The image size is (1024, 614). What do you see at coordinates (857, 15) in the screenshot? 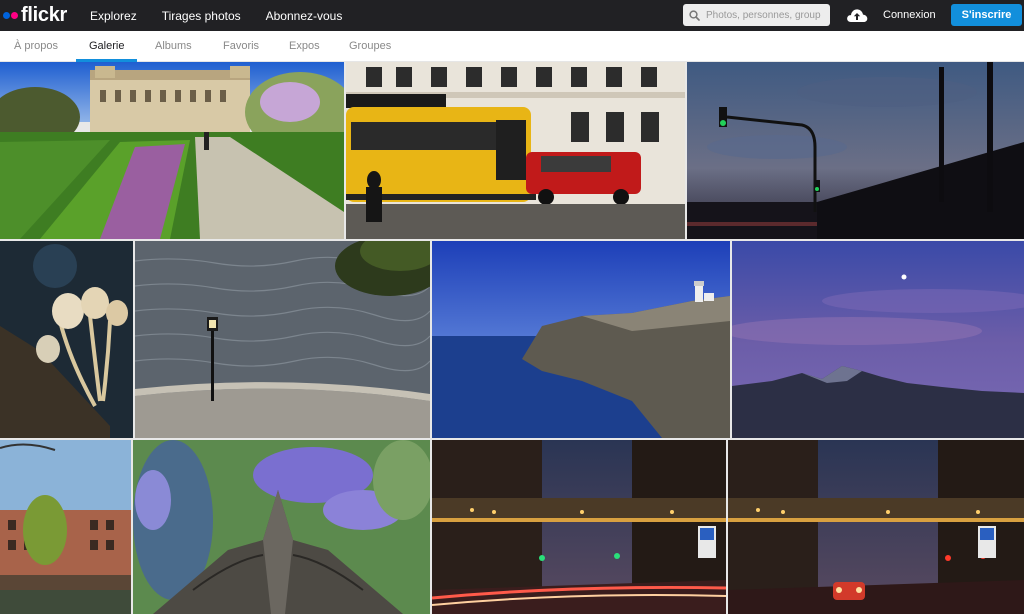
I see `upload-cloud-icon` at bounding box center [857, 15].